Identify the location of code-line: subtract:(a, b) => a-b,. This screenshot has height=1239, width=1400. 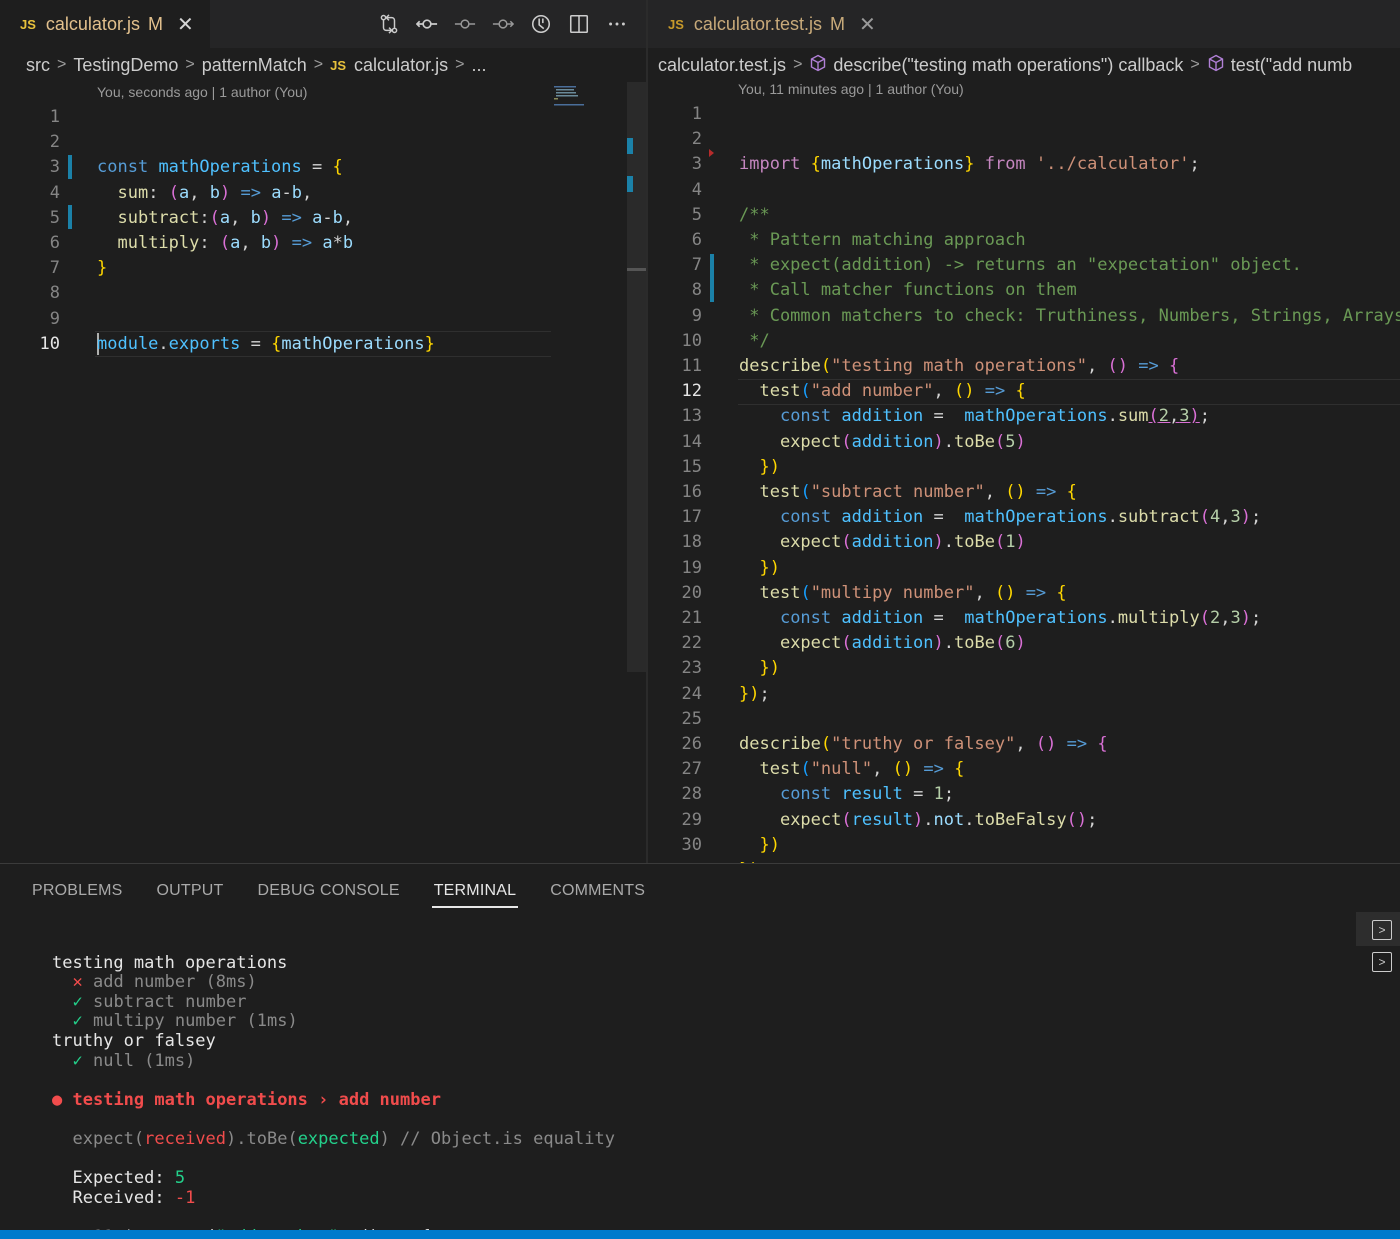
(235, 217).